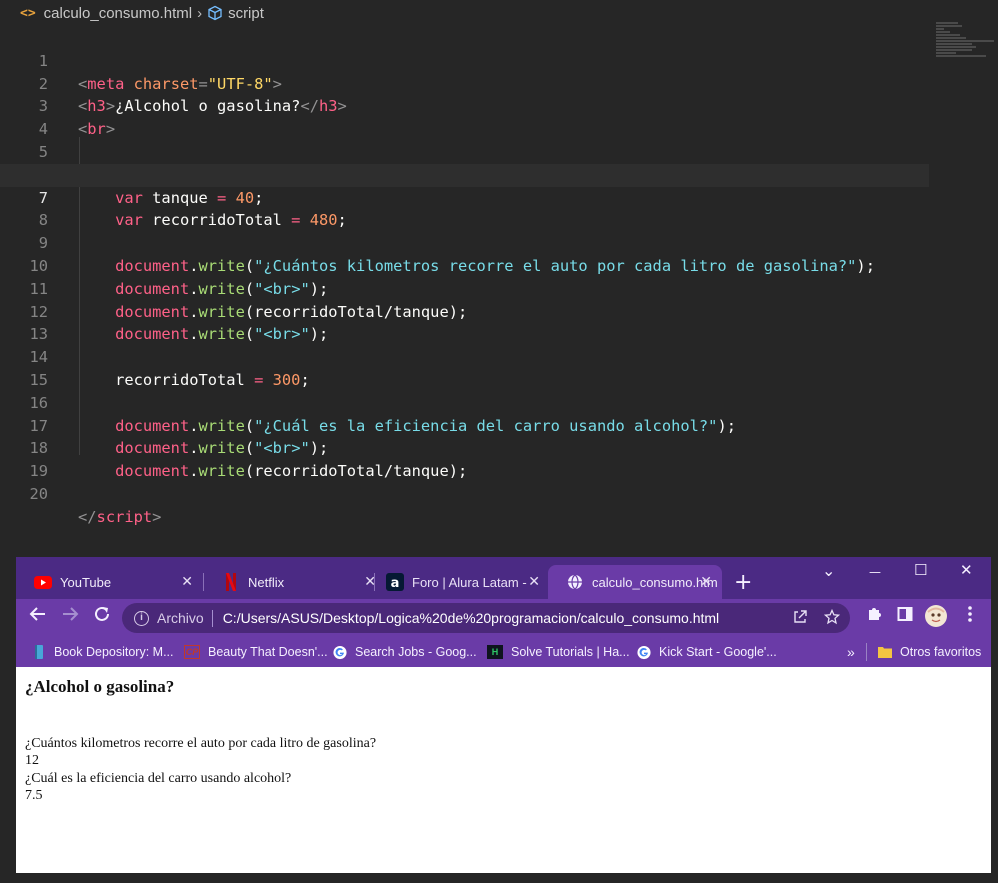 This screenshot has width=998, height=883. Describe the element at coordinates (832, 618) in the screenshot. I see `star-icon` at that location.